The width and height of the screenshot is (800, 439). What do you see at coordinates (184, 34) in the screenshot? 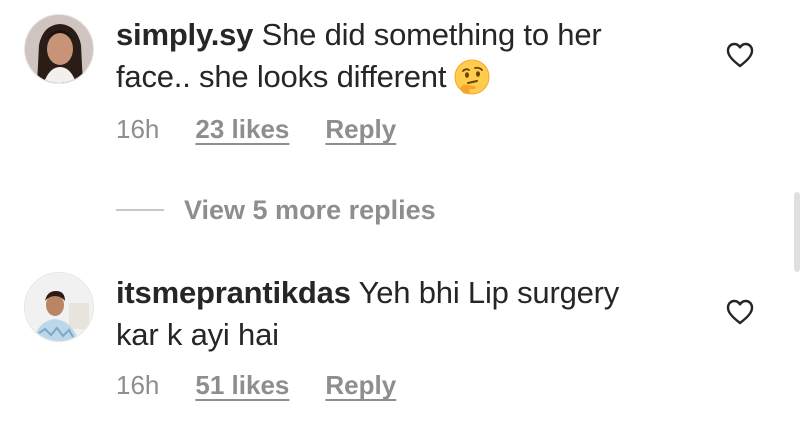
I see `username: simply.sy` at bounding box center [184, 34].